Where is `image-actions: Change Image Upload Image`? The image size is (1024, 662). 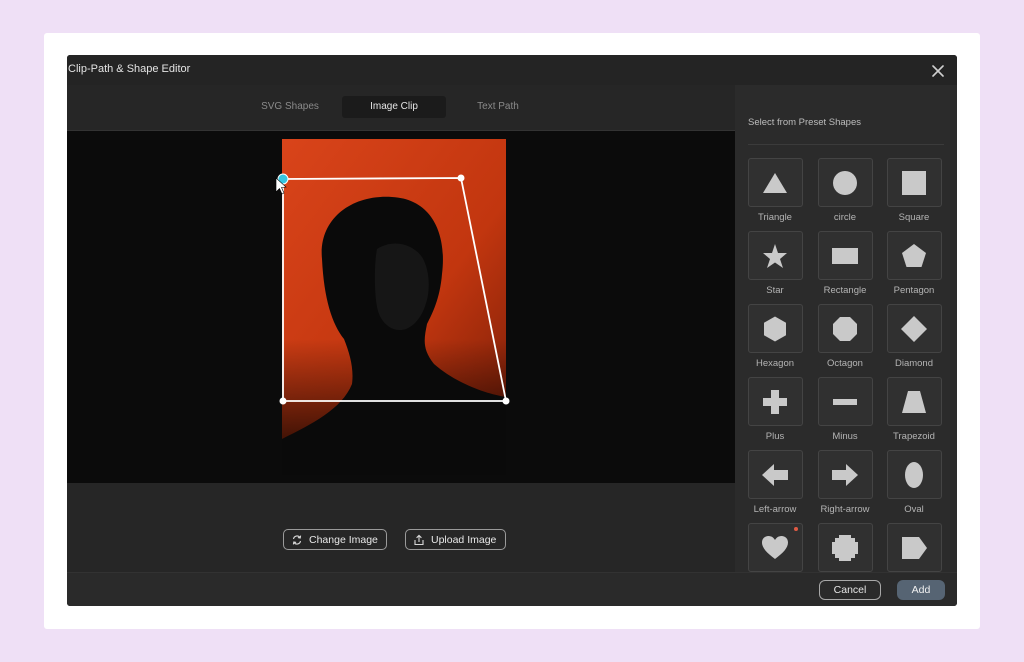
image-actions: Change Image Upload Image is located at coordinates (401, 527).